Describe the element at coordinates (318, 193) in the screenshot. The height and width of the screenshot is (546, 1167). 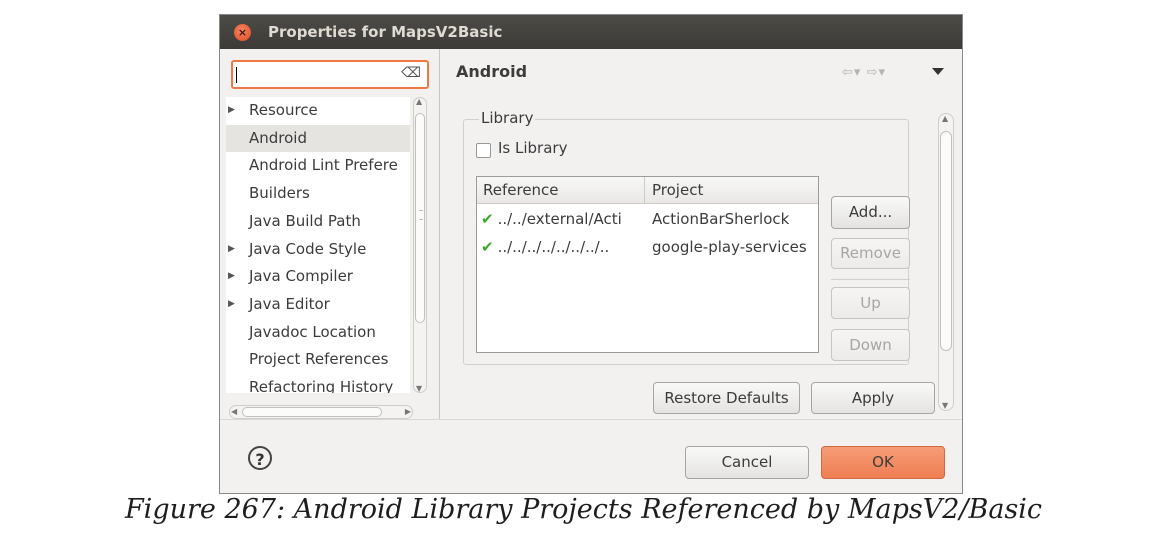
I see `tree-item: Builders` at that location.